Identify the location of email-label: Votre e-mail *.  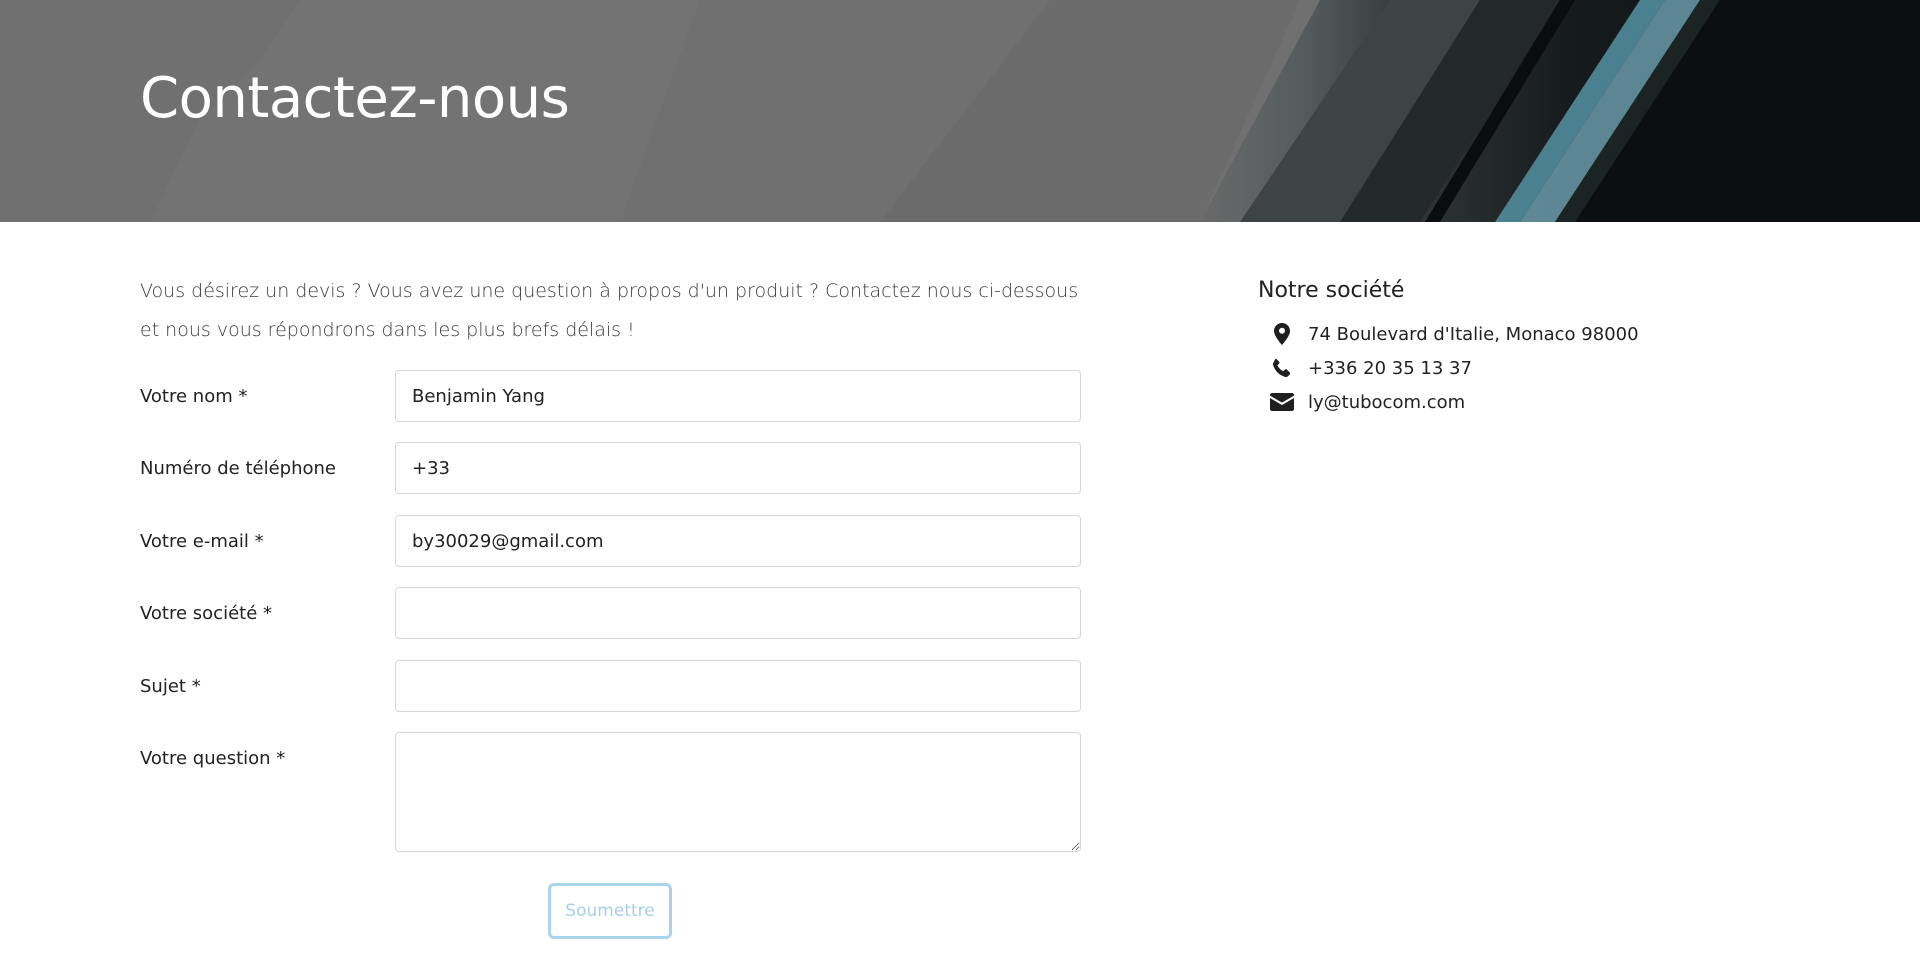
(202, 541).